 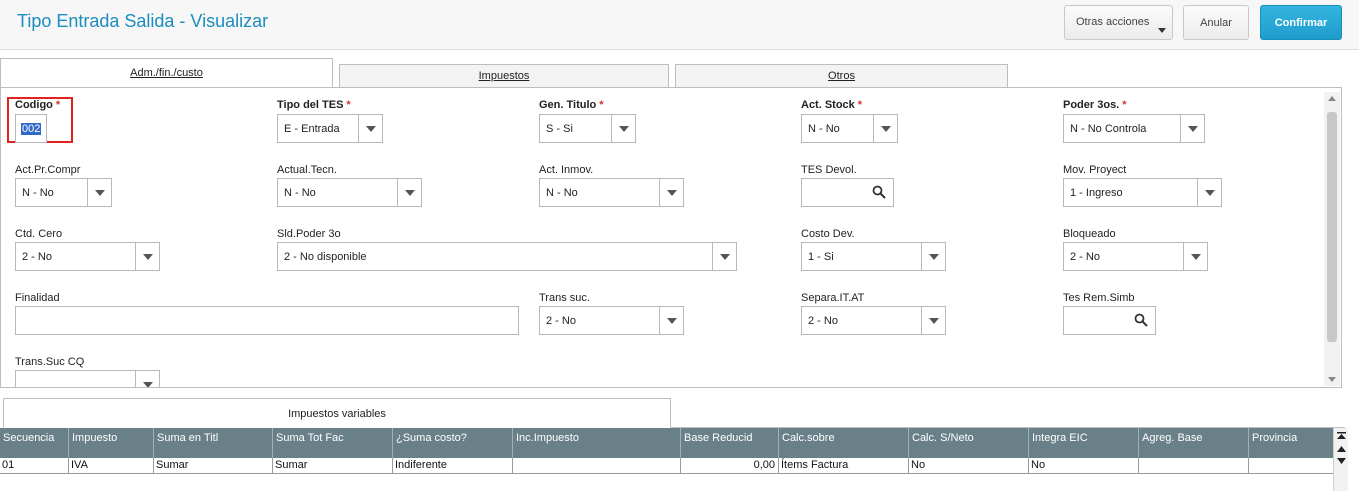 I want to click on bloqueado-label: Bloqueado, so click(x=1089, y=234).